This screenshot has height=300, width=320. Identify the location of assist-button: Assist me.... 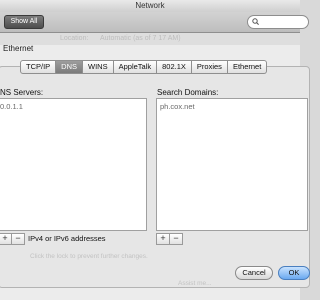
(195, 283).